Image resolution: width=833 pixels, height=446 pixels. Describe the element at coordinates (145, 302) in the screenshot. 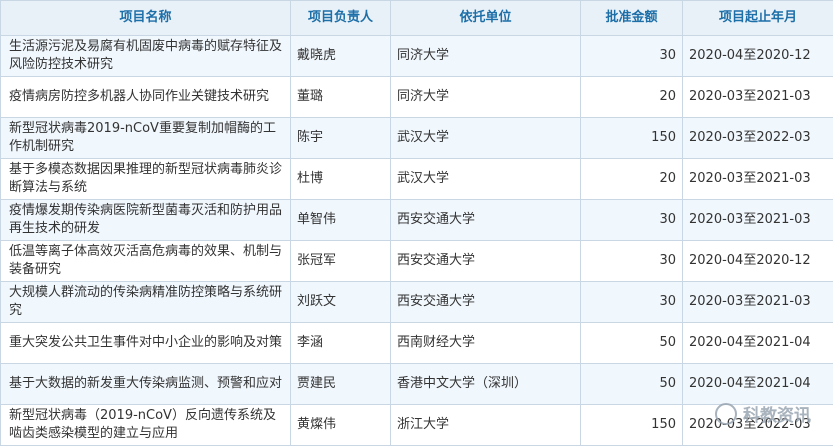

I see `cell-project-name: 大规模人群流动的传染病精准防控策略与系统研究` at that location.